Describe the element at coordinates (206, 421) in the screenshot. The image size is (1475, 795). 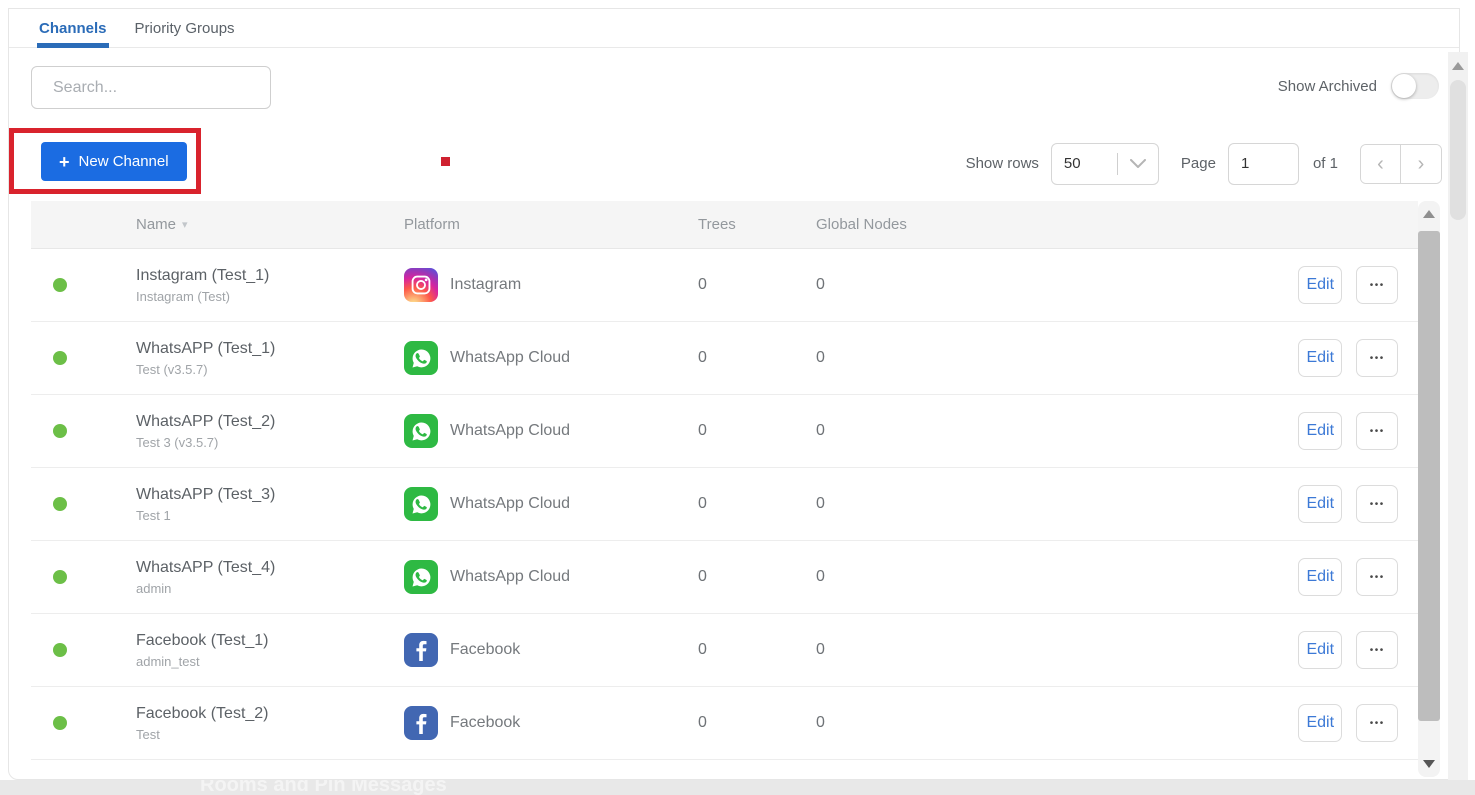
I see `channel-name: WhatsAPP (Test_2)` at that location.